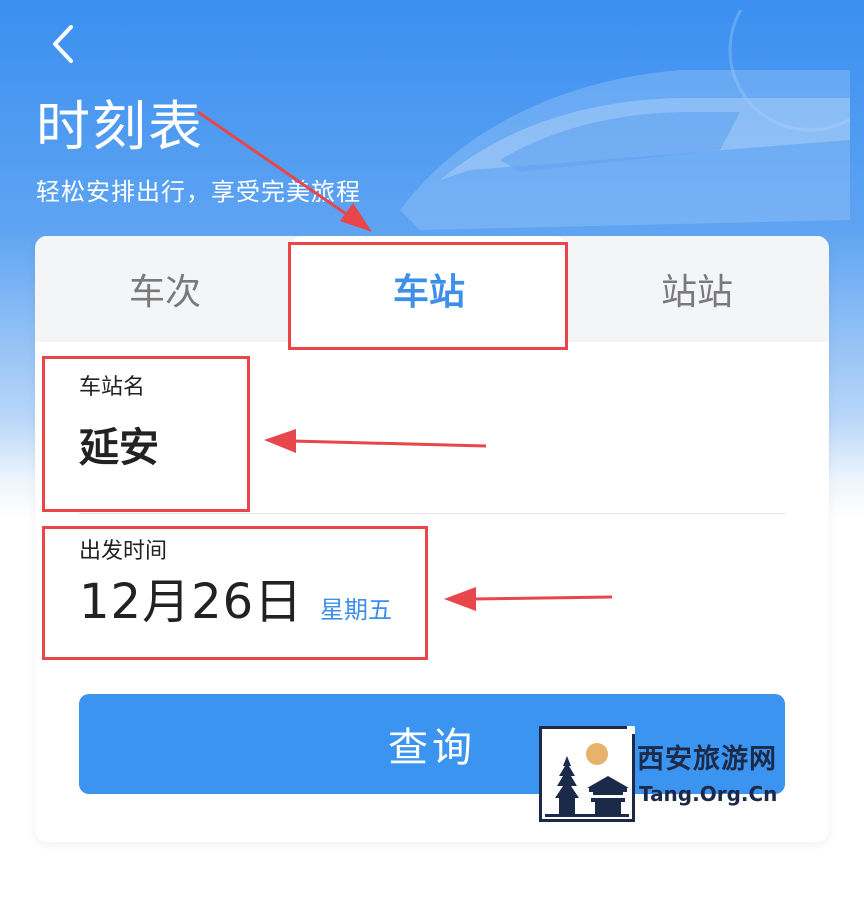 The width and height of the screenshot is (864, 904). I want to click on station-name-field: 车站名 延安, so click(429, 442).